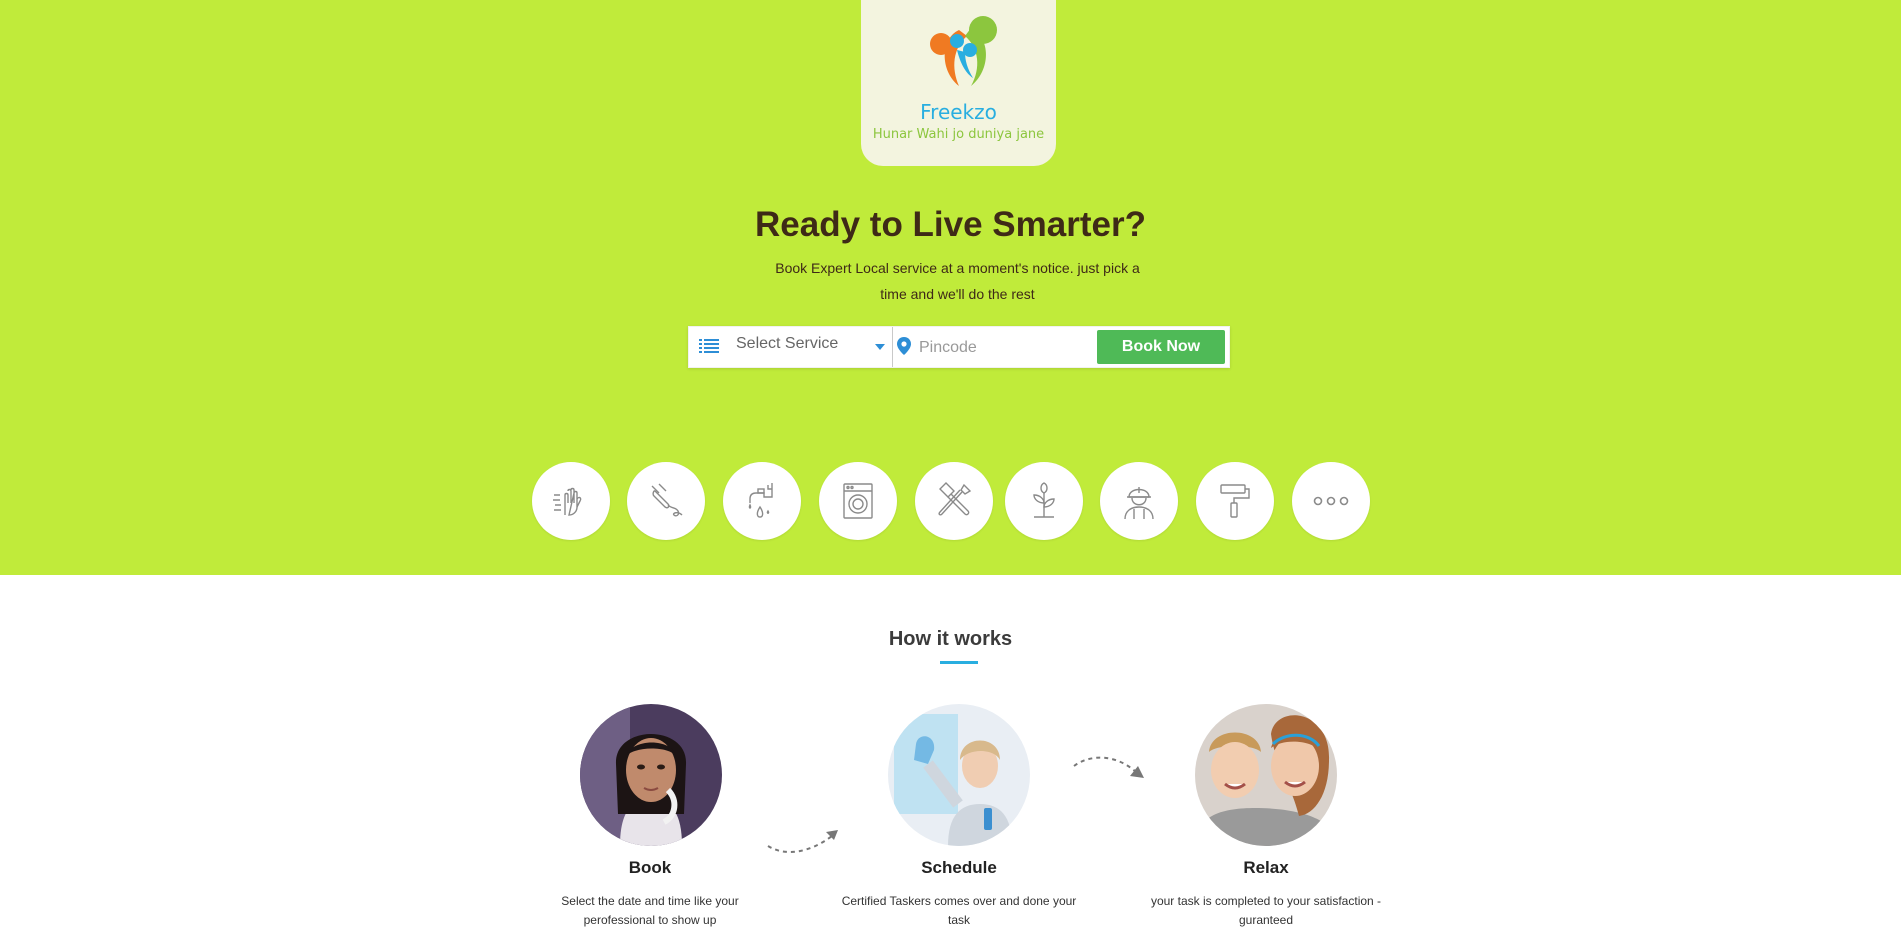 The height and width of the screenshot is (930, 1901). I want to click on service-painting, so click(1235, 501).